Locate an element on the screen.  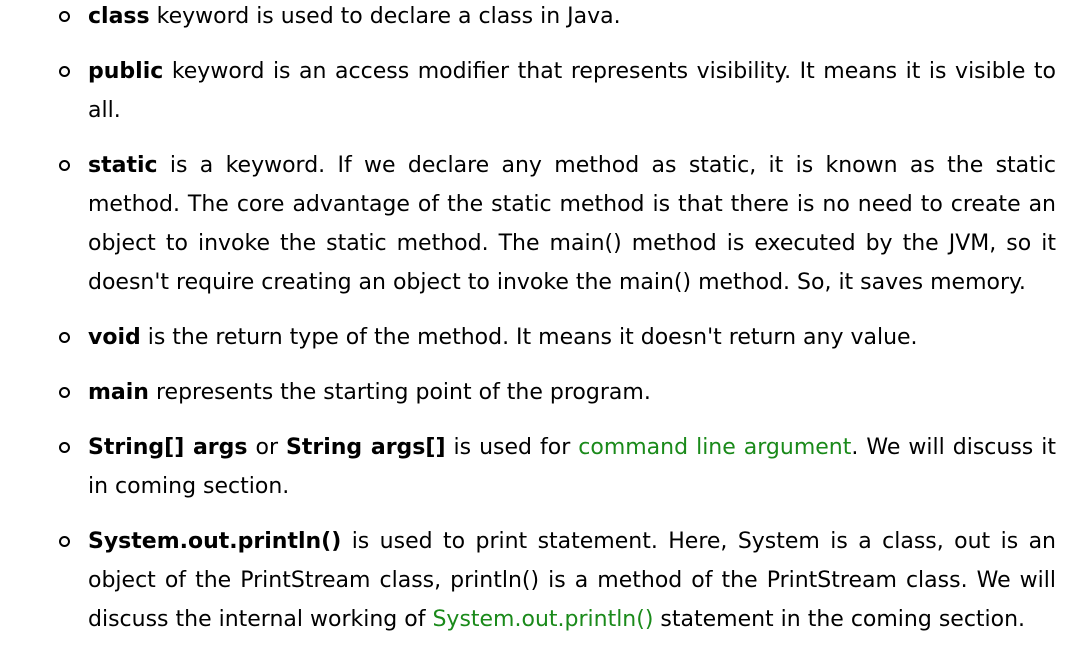
keyword-bold: void is located at coordinates (114, 337).